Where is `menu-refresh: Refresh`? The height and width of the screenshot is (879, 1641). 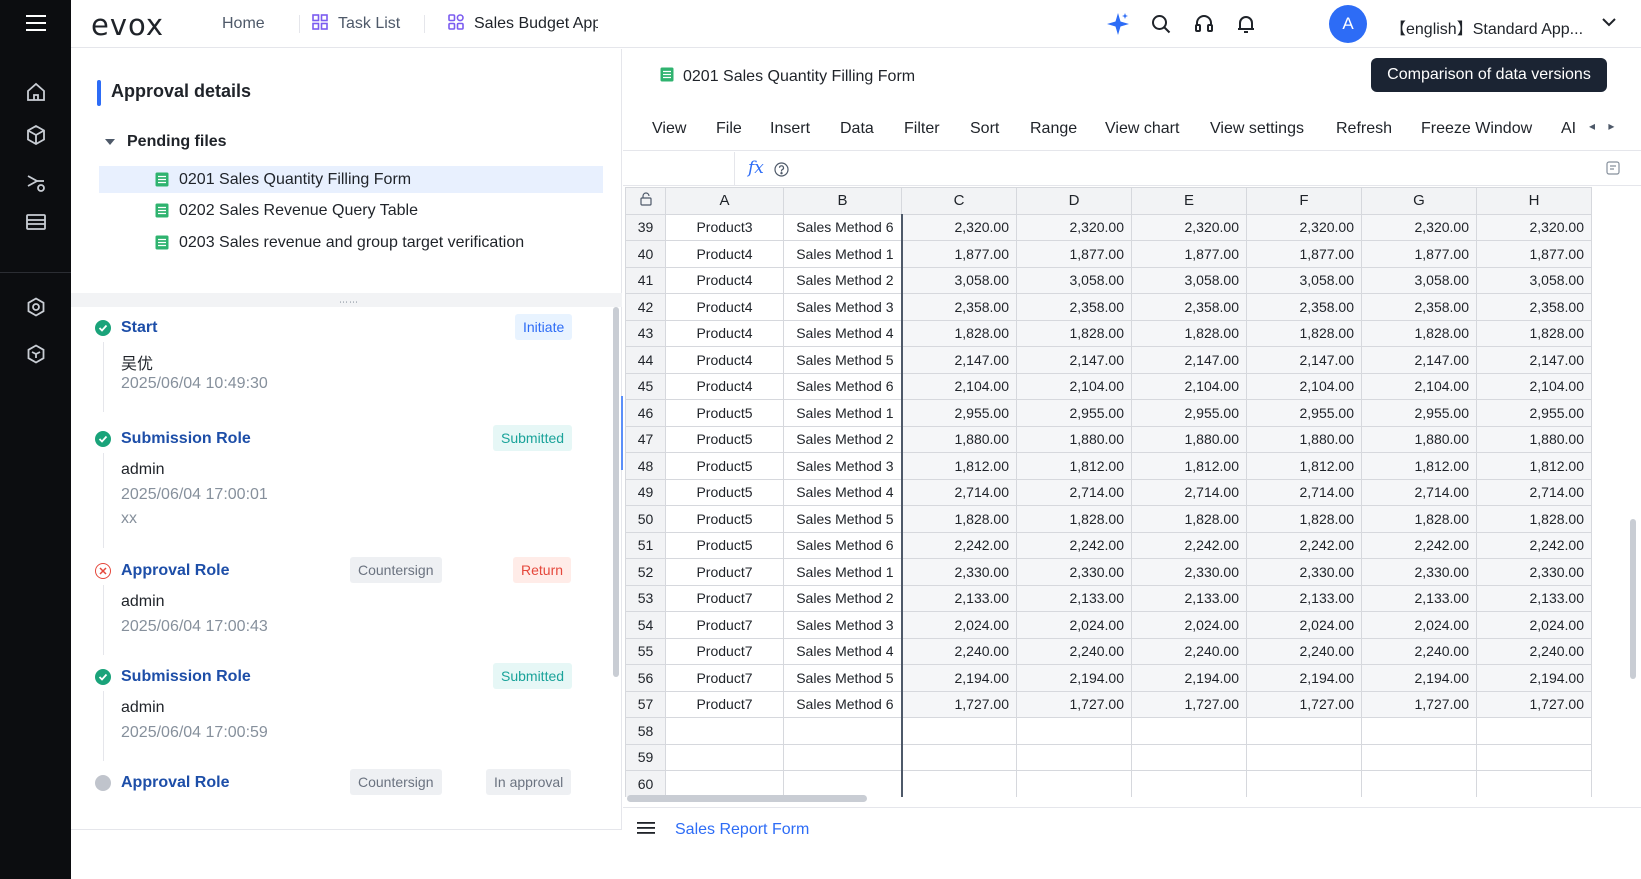 menu-refresh: Refresh is located at coordinates (1364, 129).